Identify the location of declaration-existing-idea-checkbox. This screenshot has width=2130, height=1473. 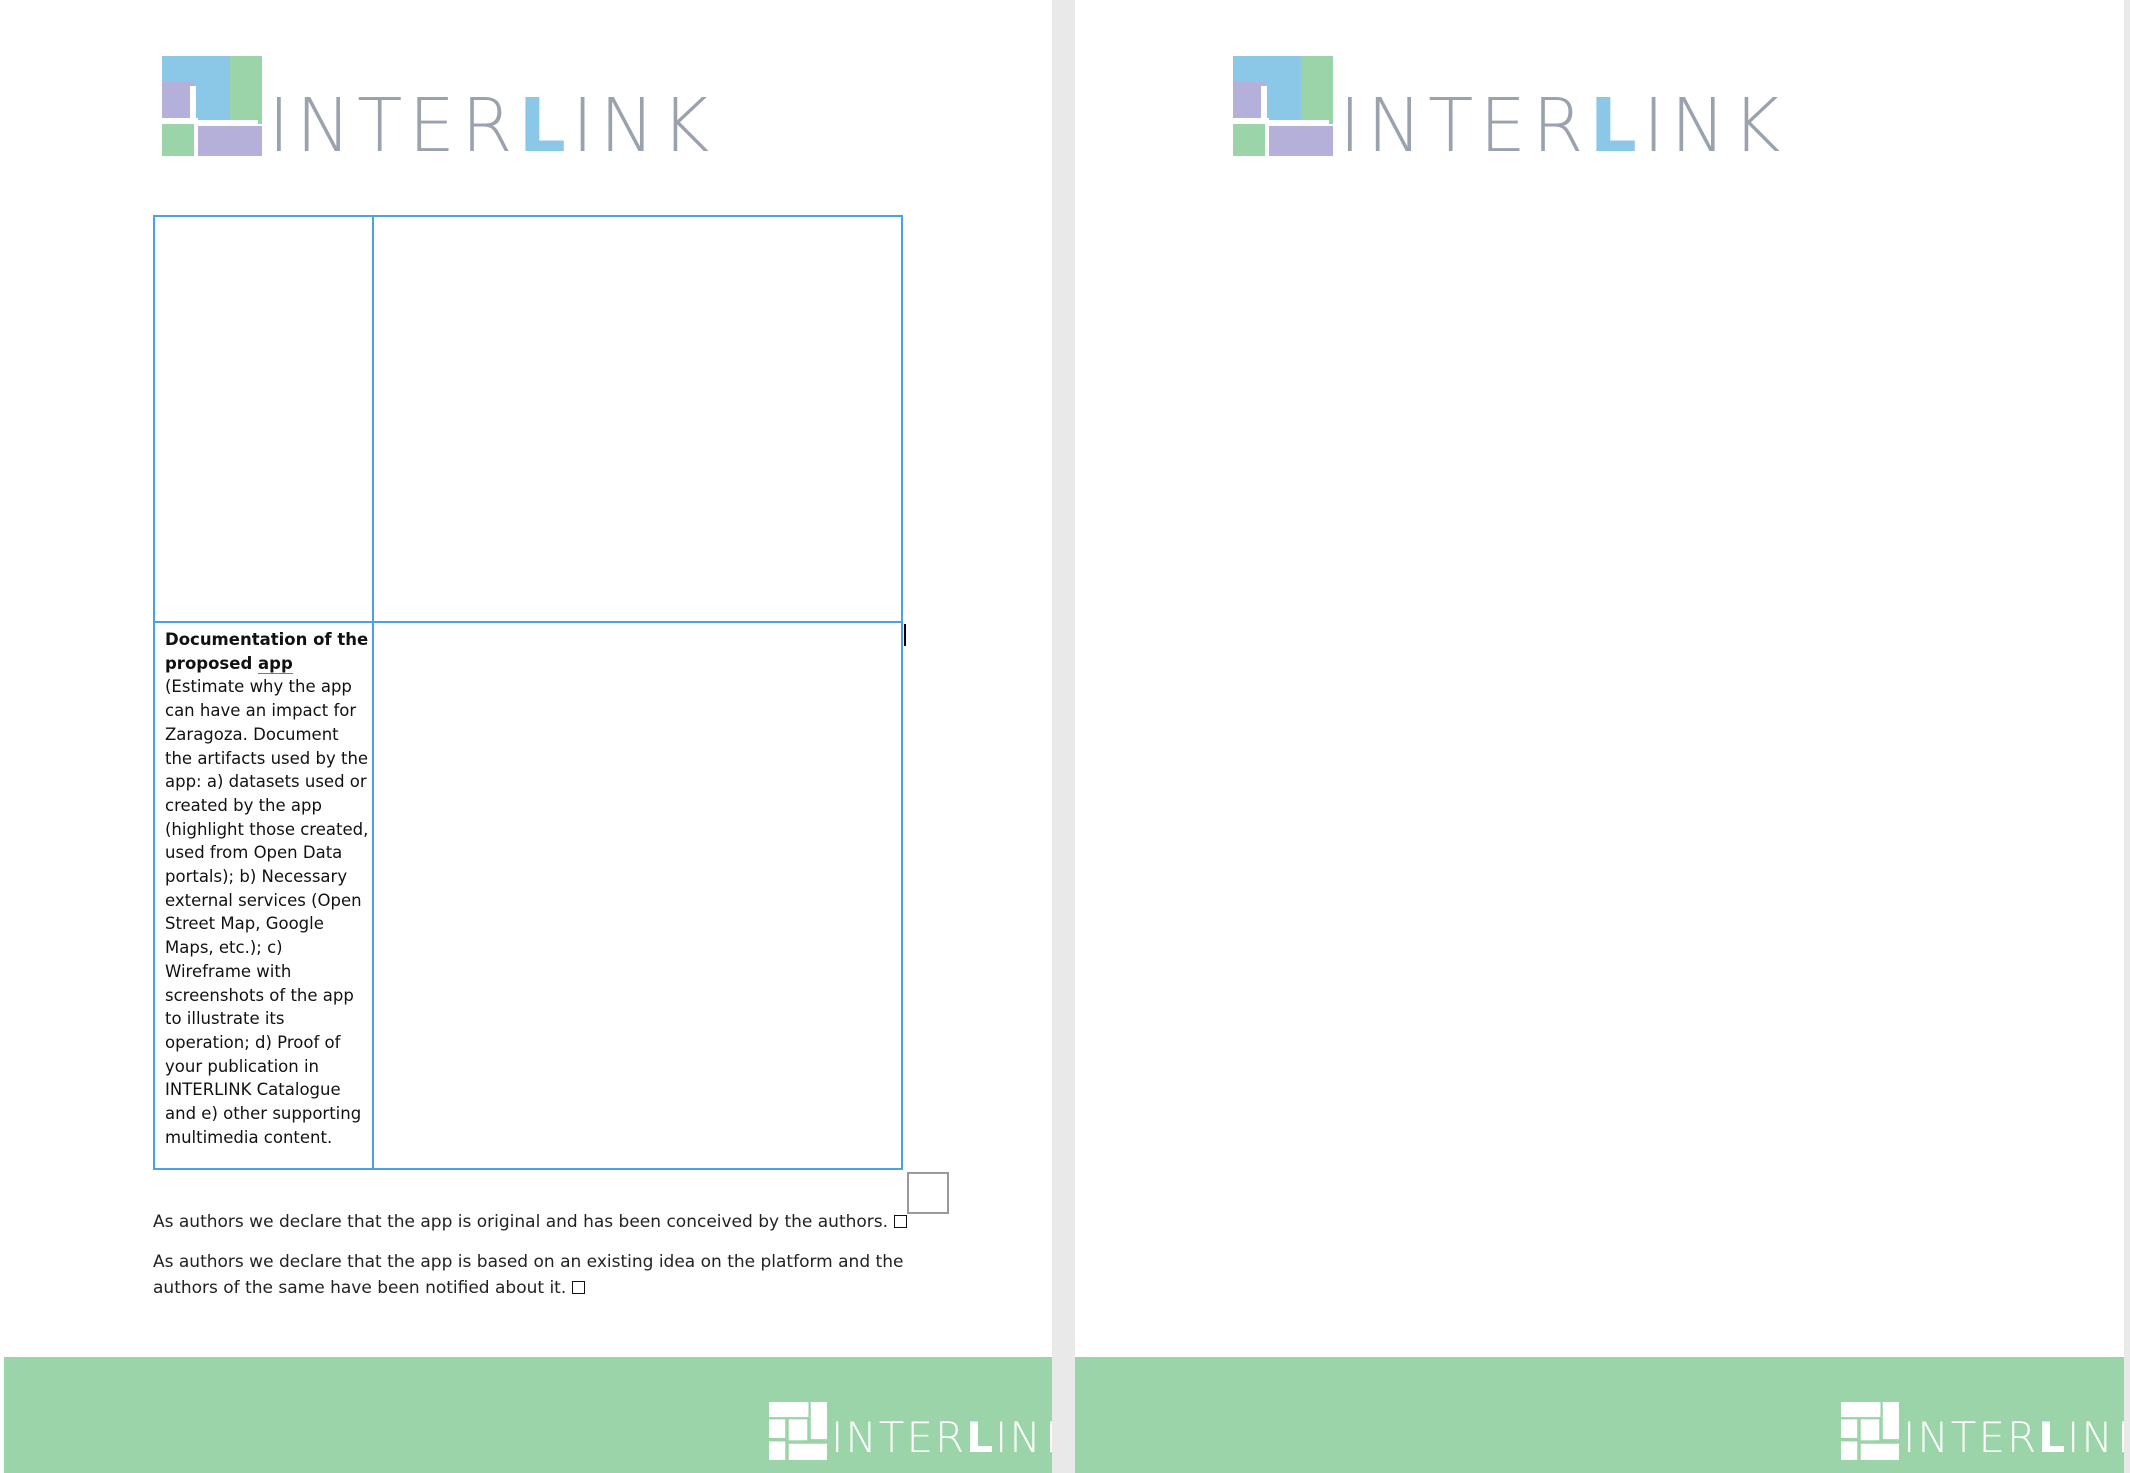
(579, 1287).